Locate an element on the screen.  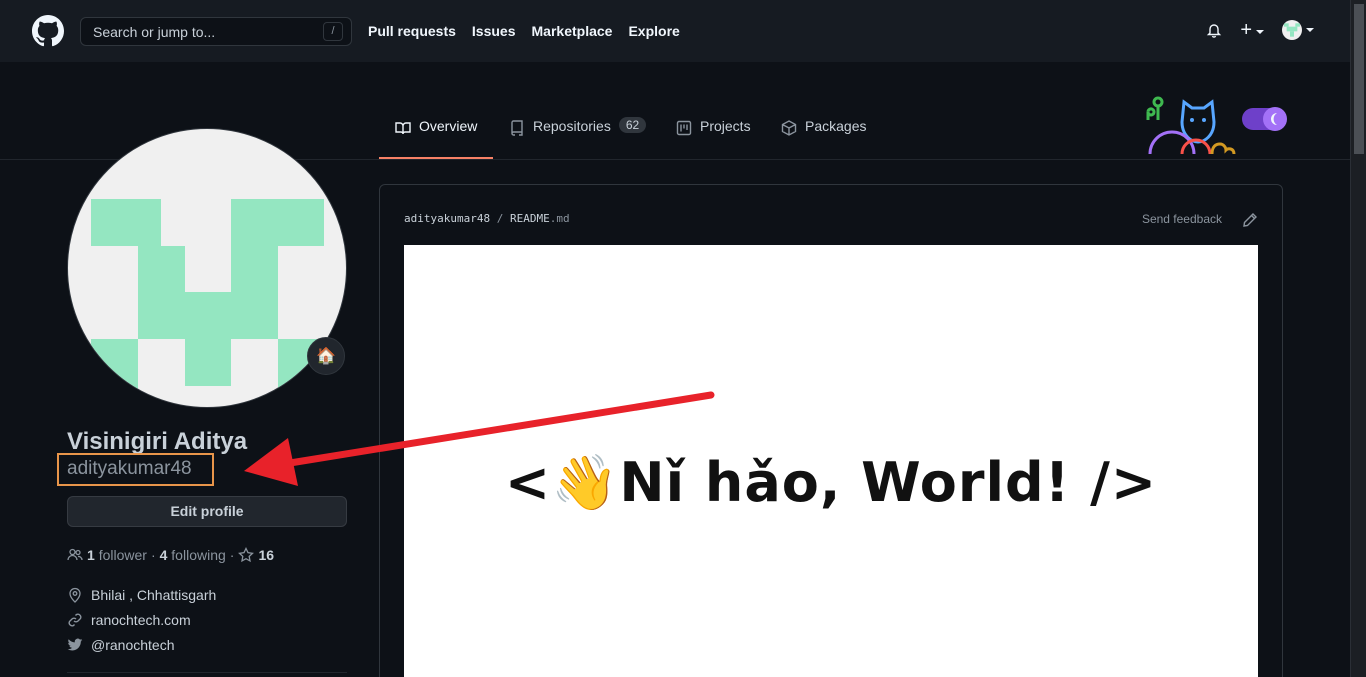
repositories-count-badge: 62 is located at coordinates (632, 125).